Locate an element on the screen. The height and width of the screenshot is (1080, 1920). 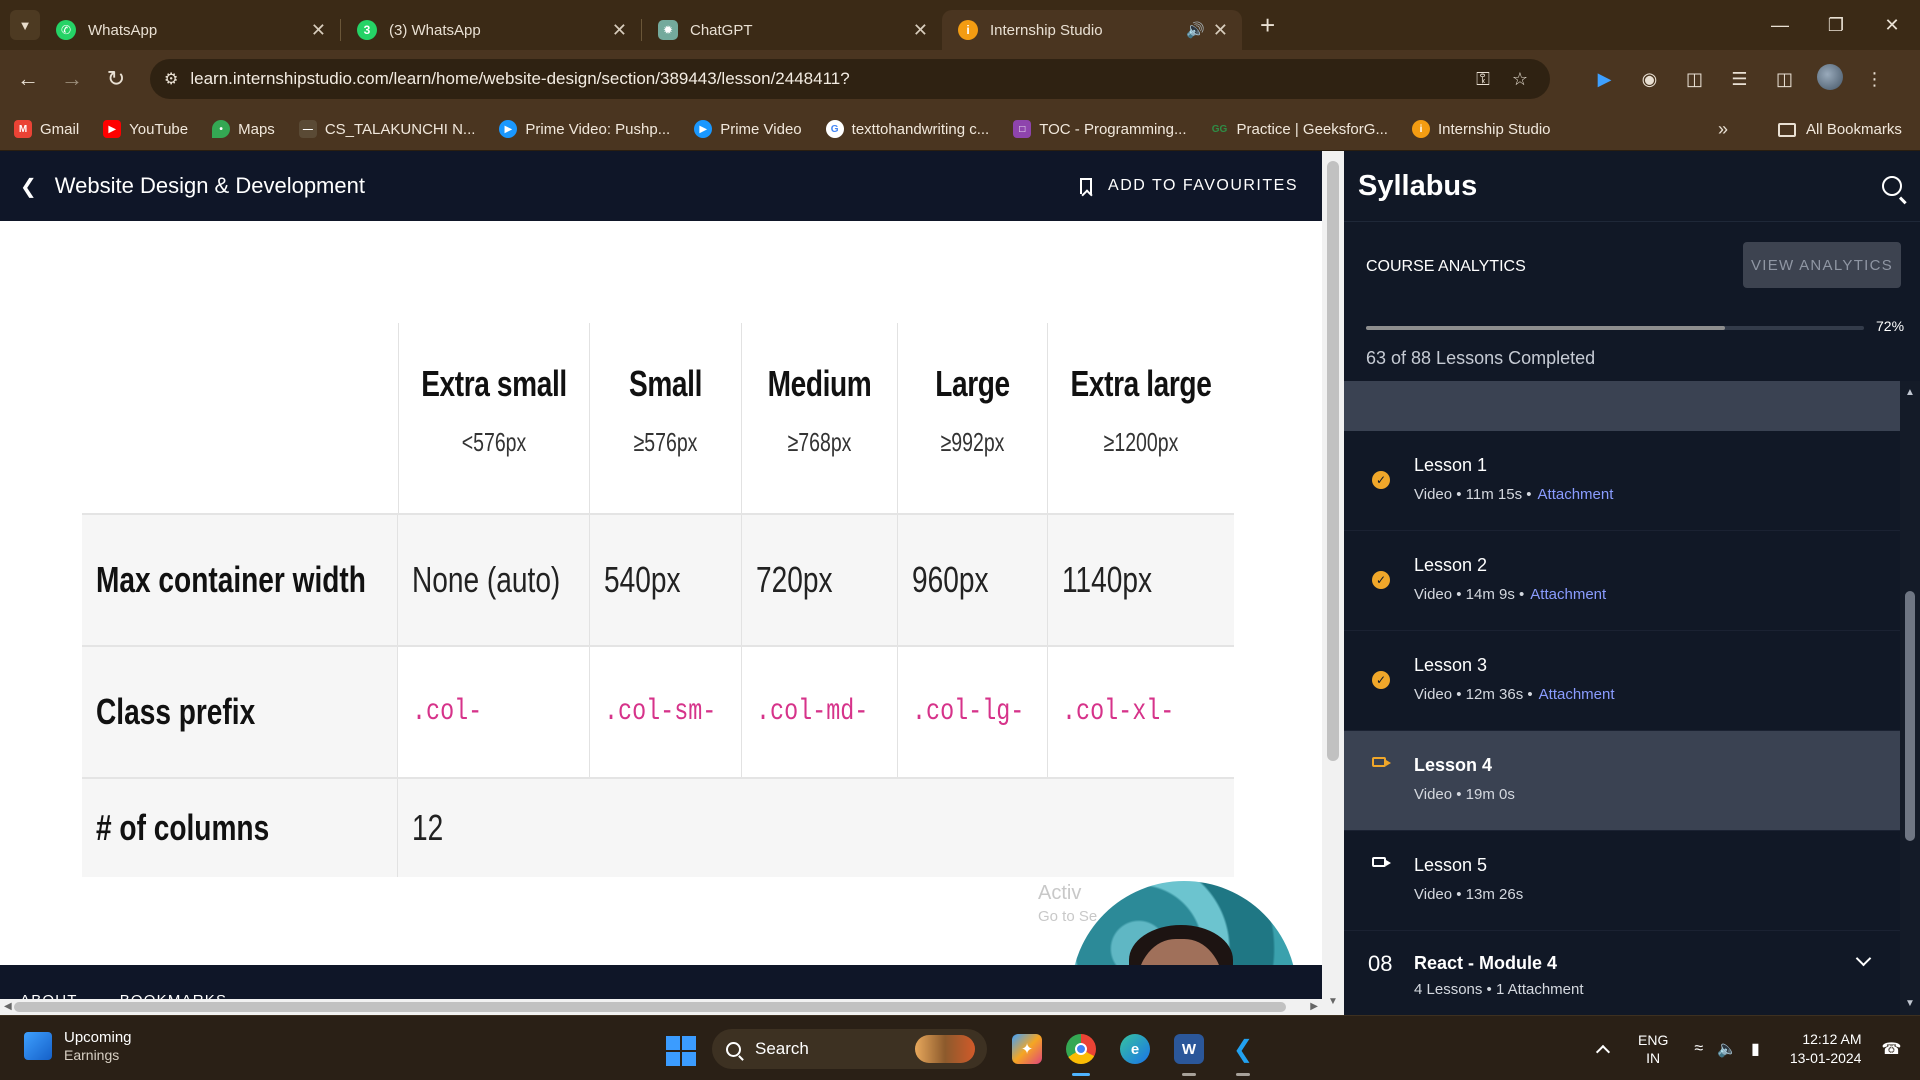
search-highlight-image is located at coordinates (945, 1049).